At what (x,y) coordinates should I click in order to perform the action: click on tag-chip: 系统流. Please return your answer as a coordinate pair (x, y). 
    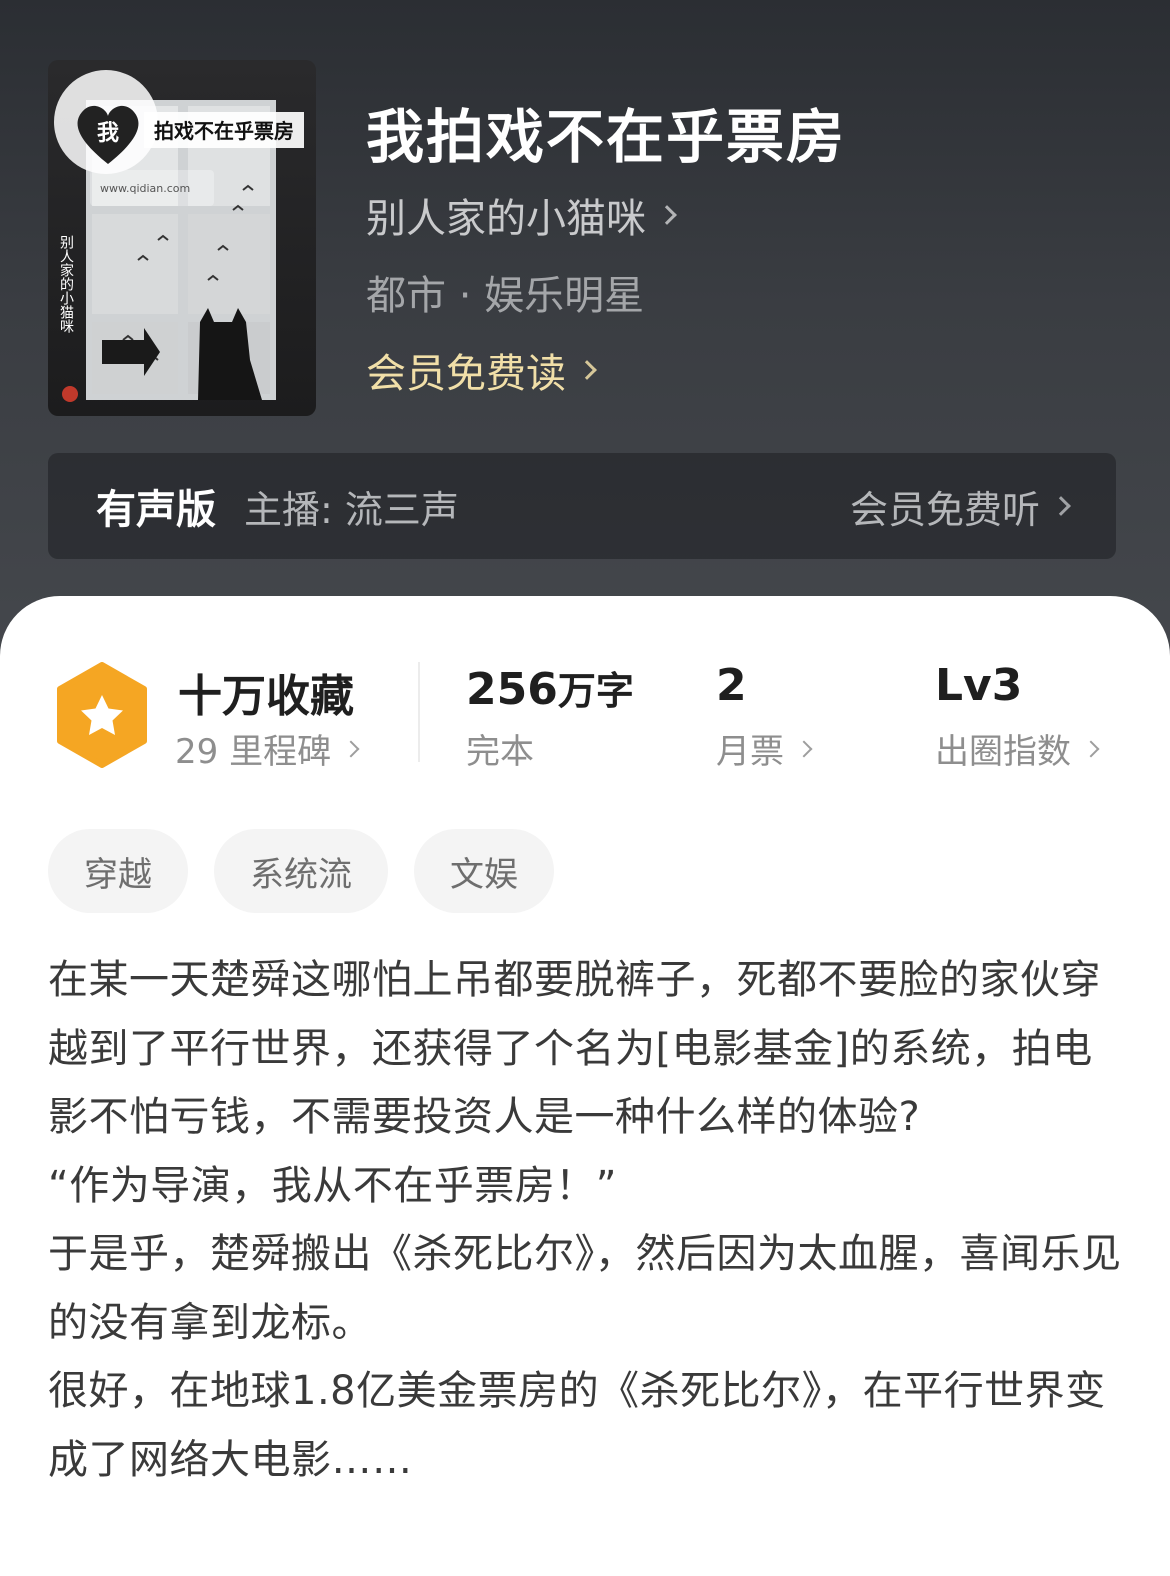
    Looking at the image, I should click on (301, 871).